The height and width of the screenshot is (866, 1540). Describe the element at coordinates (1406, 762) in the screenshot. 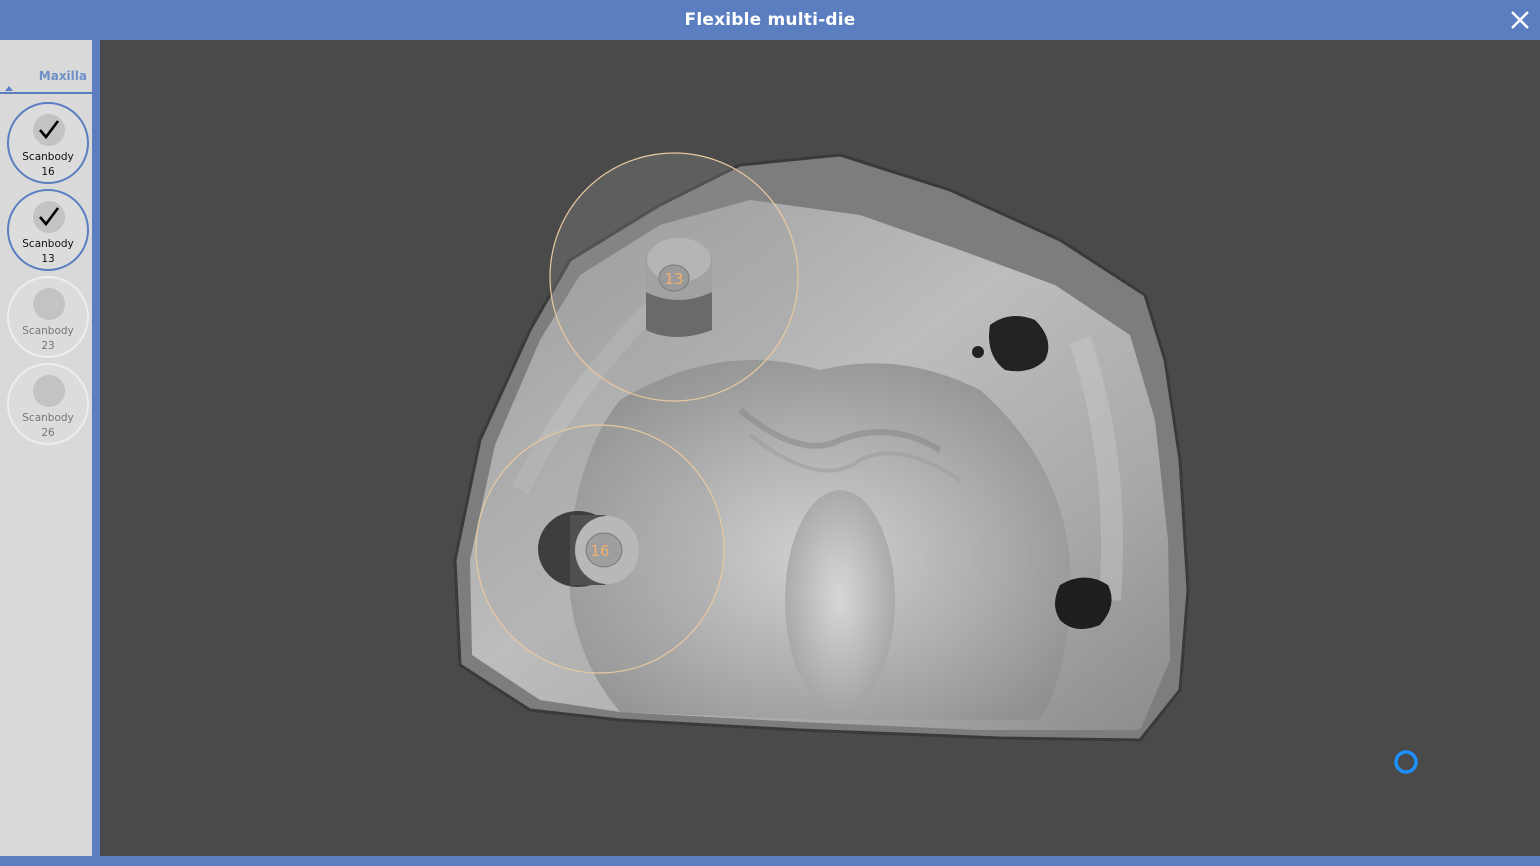

I see `loading-spinner-icon` at that location.